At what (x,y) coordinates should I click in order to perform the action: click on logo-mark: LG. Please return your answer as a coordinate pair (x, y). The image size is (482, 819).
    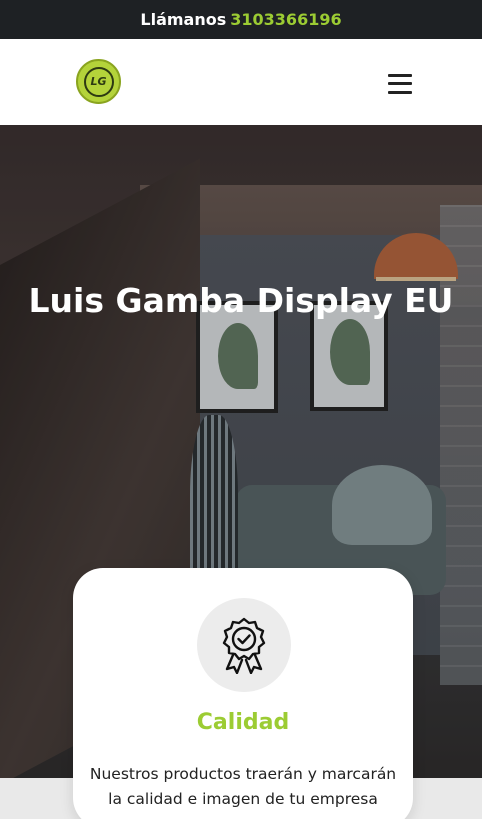
    Looking at the image, I should click on (98, 81).